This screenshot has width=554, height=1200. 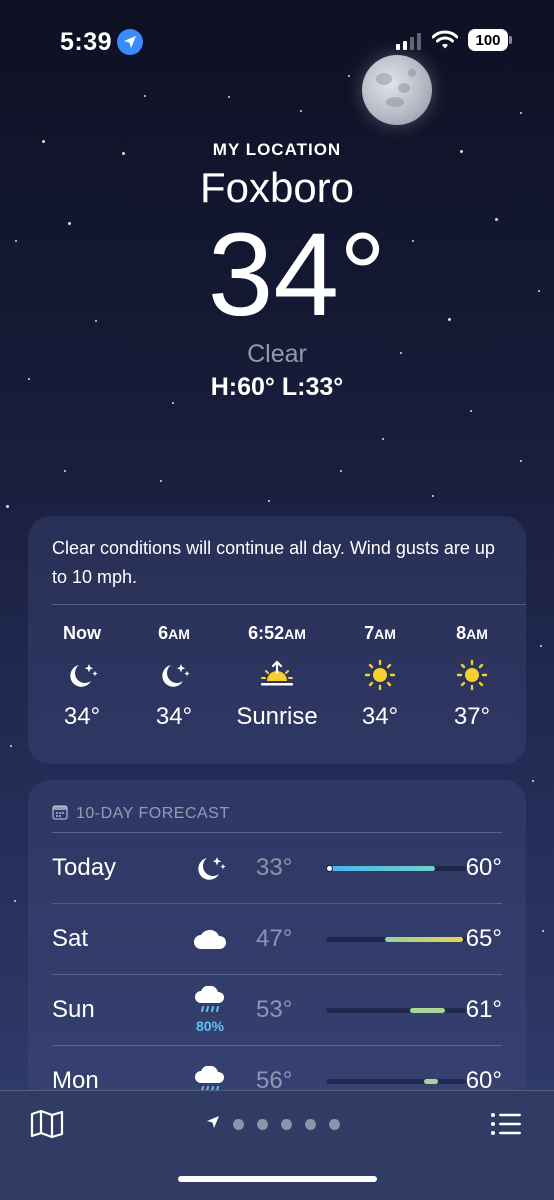 What do you see at coordinates (483, 867) in the screenshot?
I see `forecast-high: 60°` at bounding box center [483, 867].